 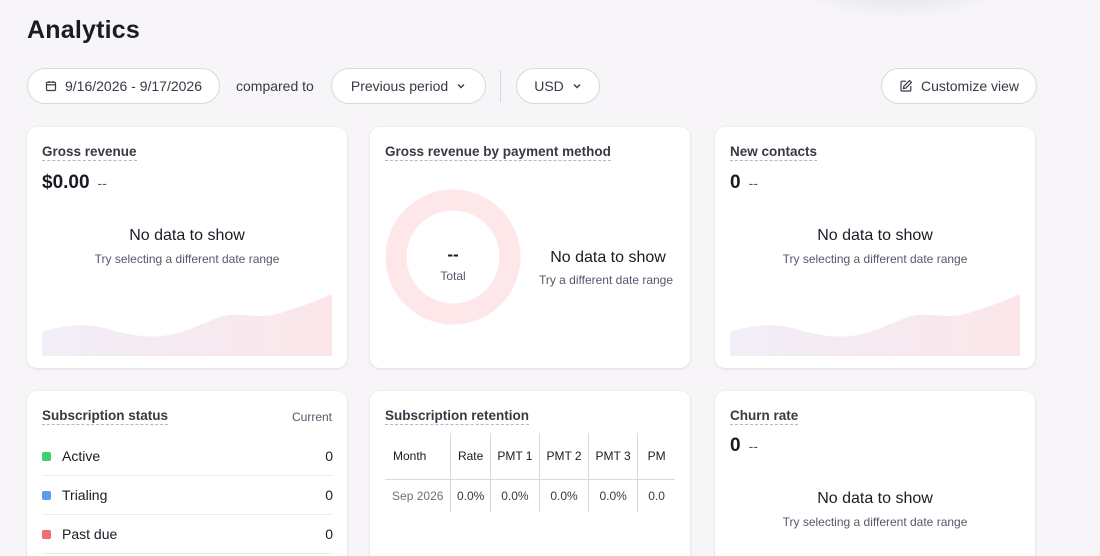 I want to click on retention-cell-pmt2: 0.0%, so click(x=564, y=495).